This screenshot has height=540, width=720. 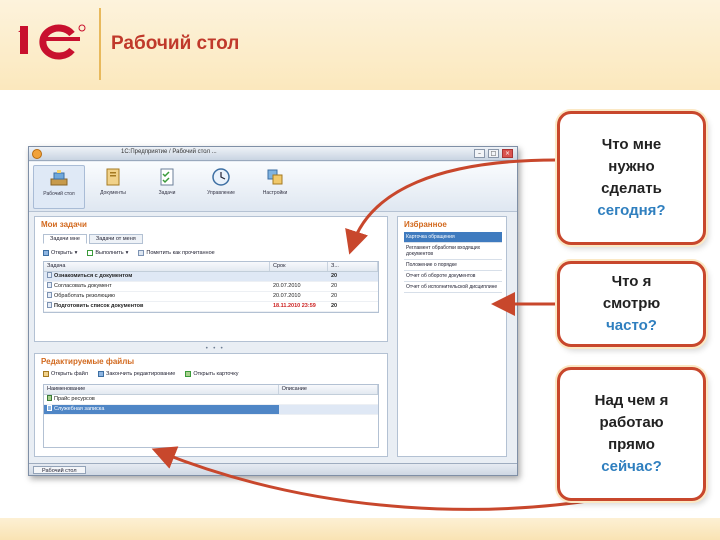 I want to click on list-item: Отчет об исполнительской дисциплине, so click(x=453, y=287).